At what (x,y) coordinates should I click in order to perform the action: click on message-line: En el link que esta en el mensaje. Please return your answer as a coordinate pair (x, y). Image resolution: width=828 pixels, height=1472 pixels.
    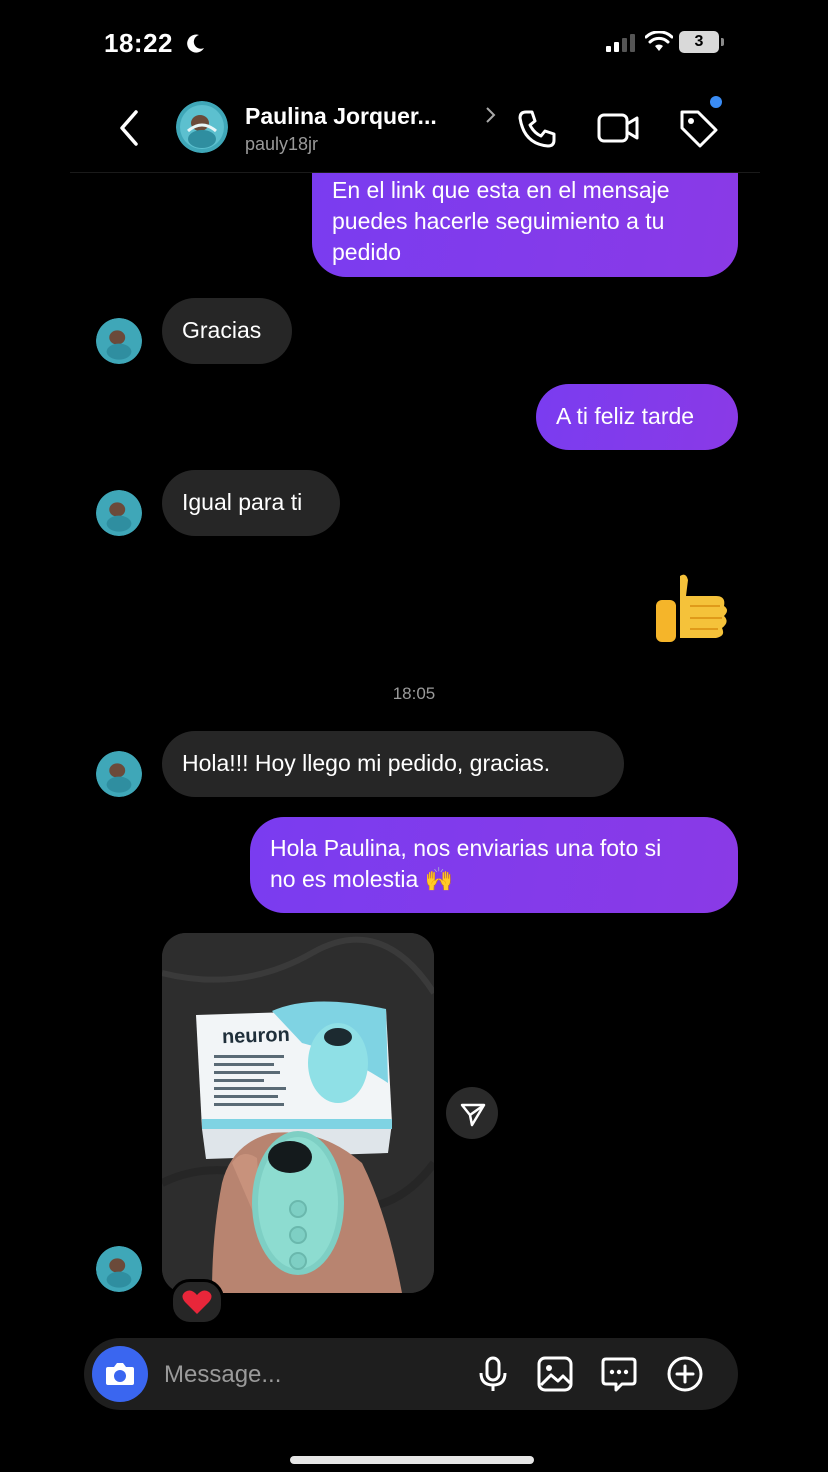
    Looking at the image, I should click on (501, 190).